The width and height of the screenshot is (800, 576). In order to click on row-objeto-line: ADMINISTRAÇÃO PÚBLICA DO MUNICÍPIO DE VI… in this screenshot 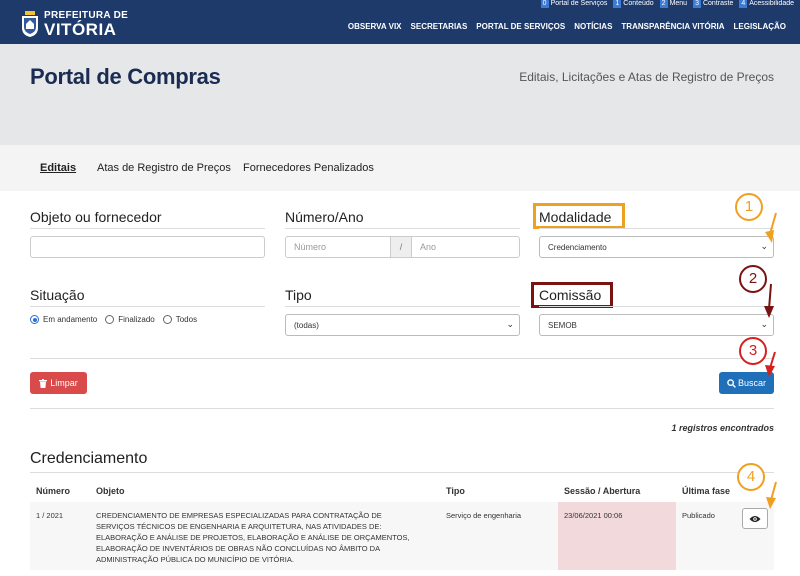, I will do `click(195, 559)`.